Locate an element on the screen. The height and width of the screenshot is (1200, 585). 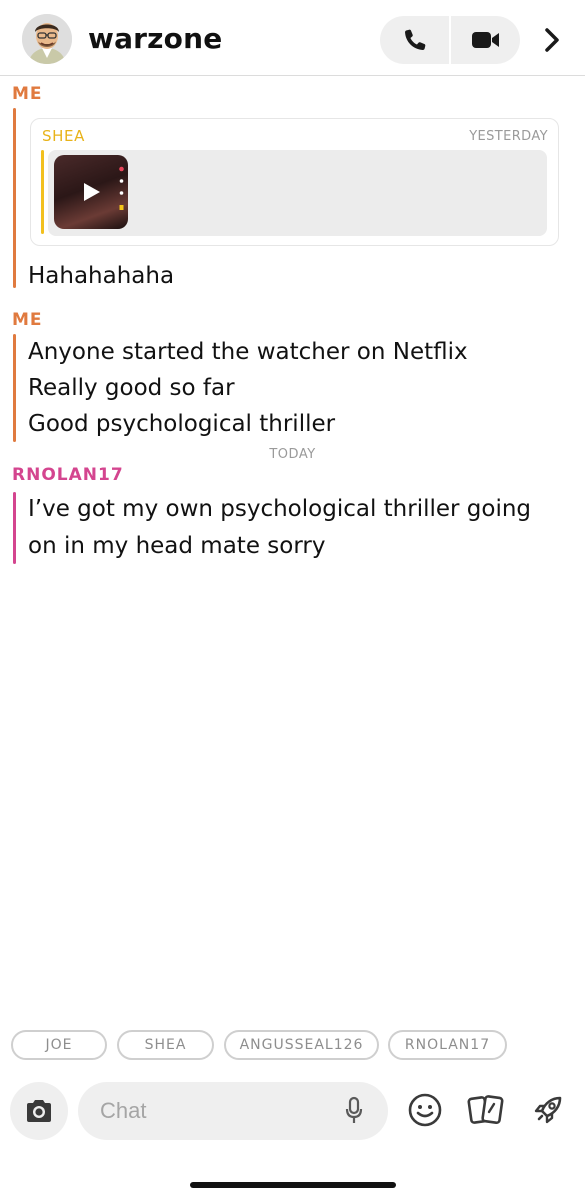
games-button is located at coordinates (548, 1110).